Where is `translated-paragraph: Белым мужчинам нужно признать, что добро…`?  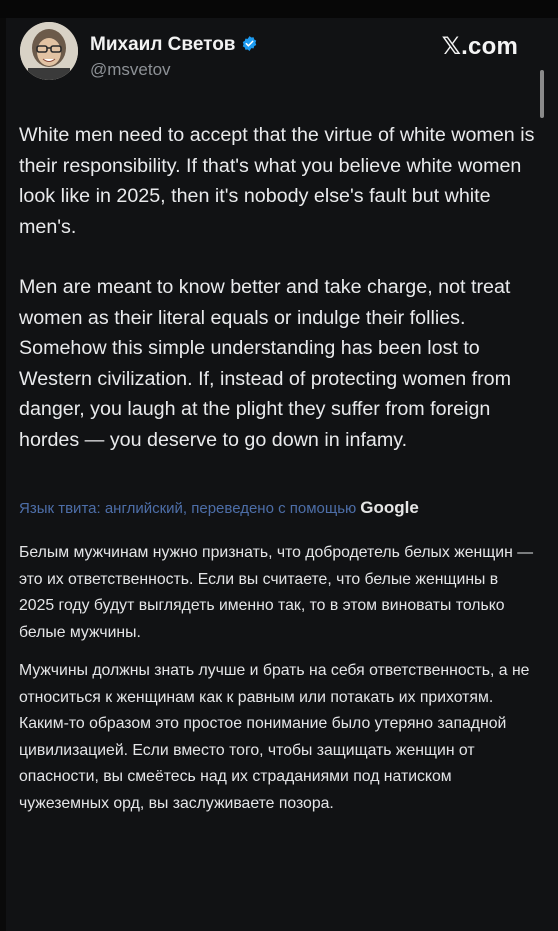
translated-paragraph: Белым мужчинам нужно признать, что добро… is located at coordinates (276, 592).